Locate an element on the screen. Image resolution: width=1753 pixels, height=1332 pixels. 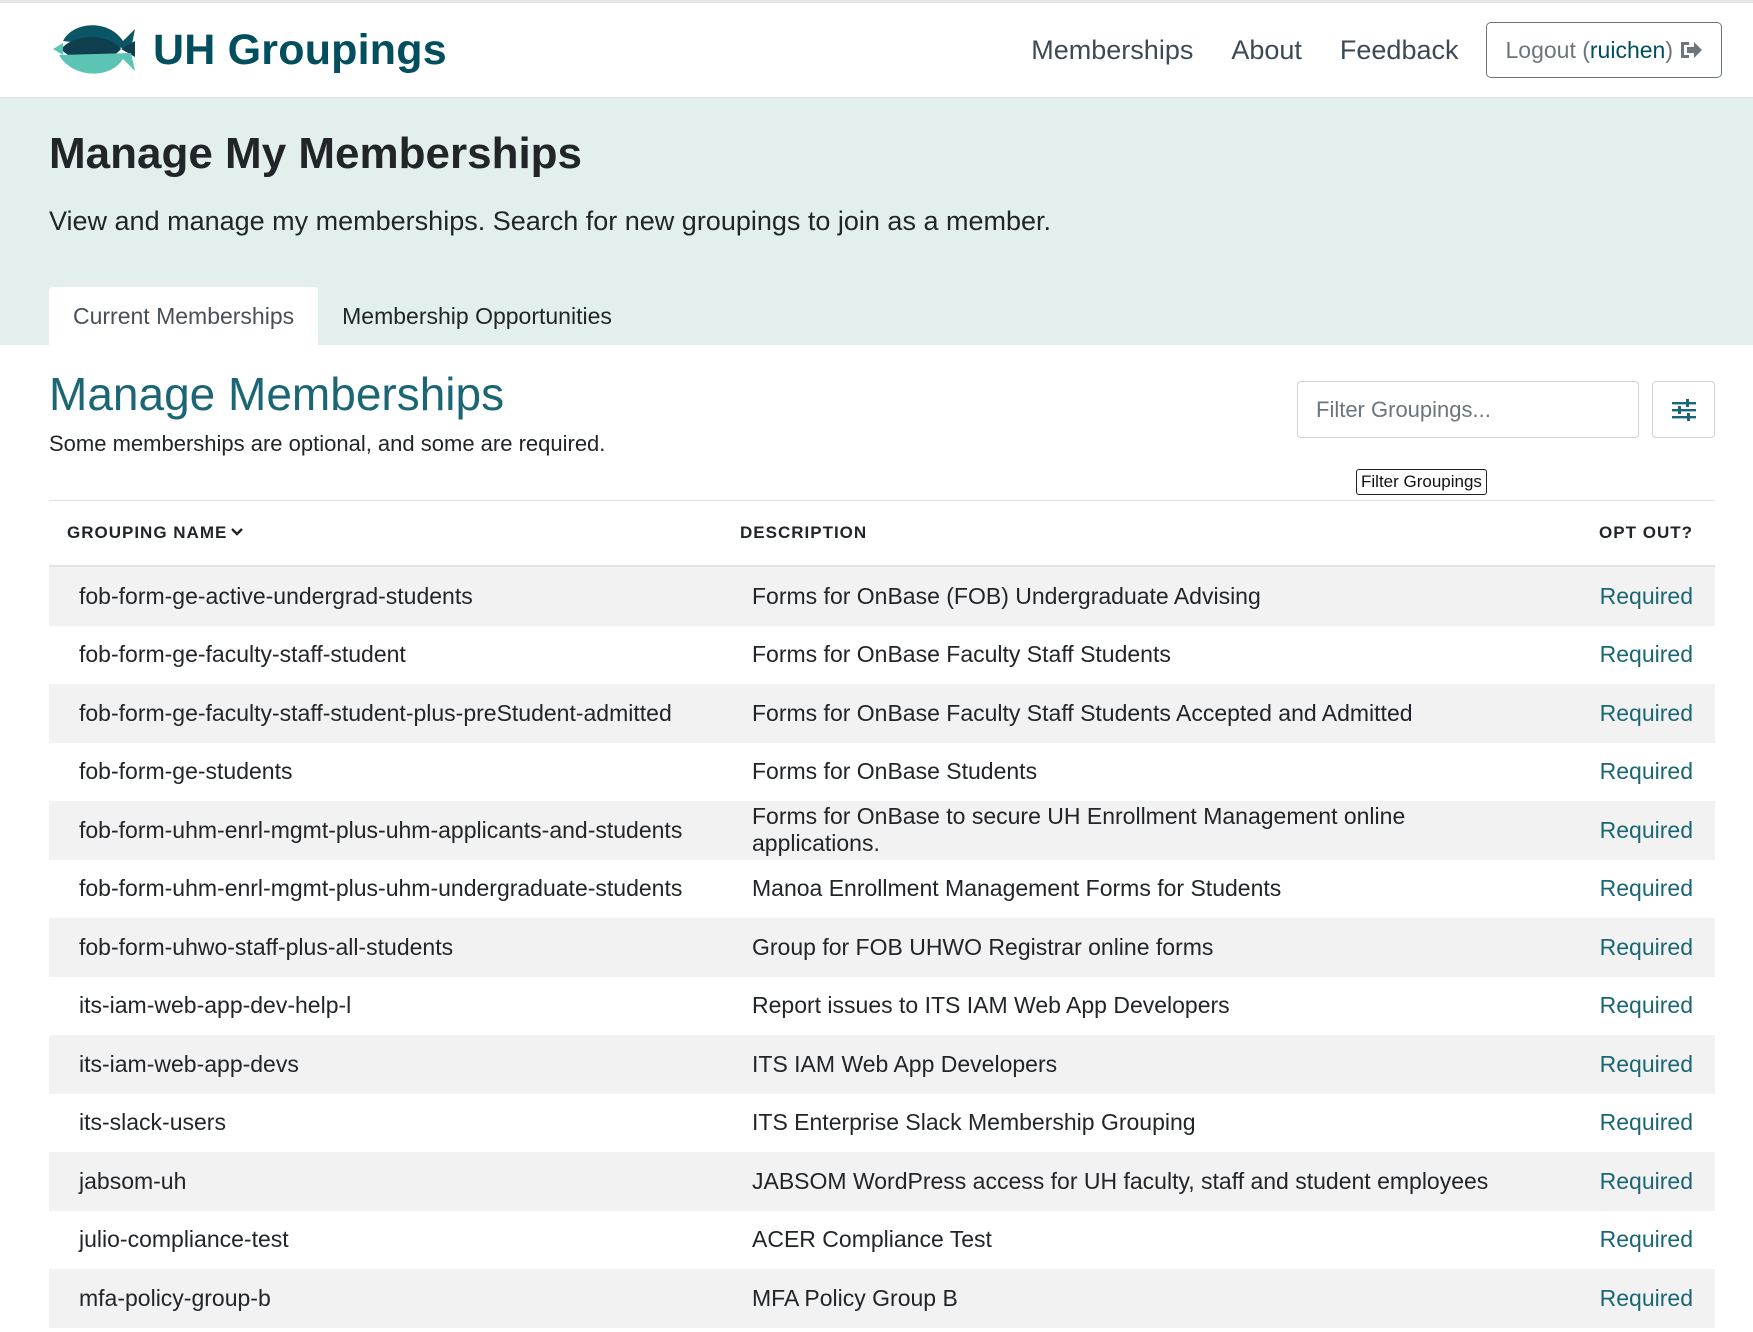
grouping-name-cell: its-iam-web-app-dev-help-l is located at coordinates (215, 1005).